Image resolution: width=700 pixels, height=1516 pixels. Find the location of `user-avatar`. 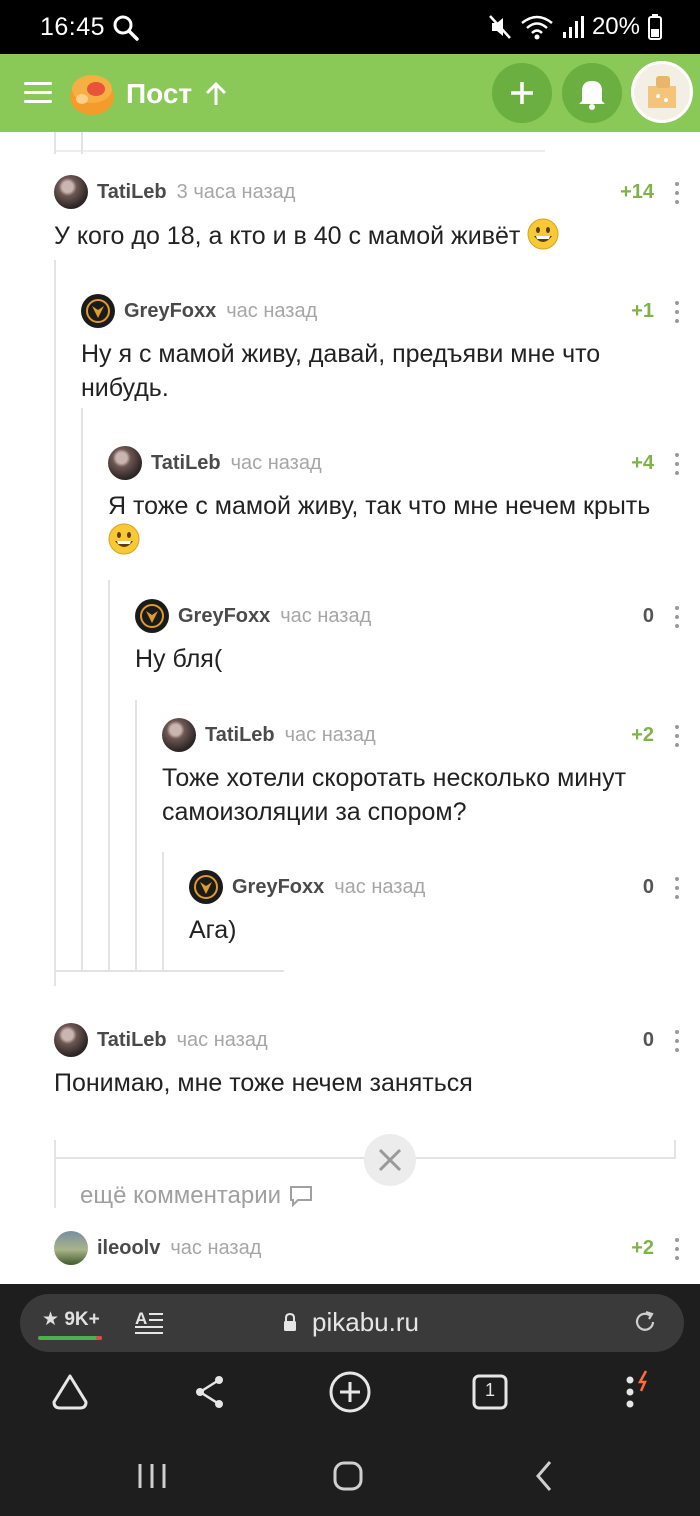

user-avatar is located at coordinates (662, 92).